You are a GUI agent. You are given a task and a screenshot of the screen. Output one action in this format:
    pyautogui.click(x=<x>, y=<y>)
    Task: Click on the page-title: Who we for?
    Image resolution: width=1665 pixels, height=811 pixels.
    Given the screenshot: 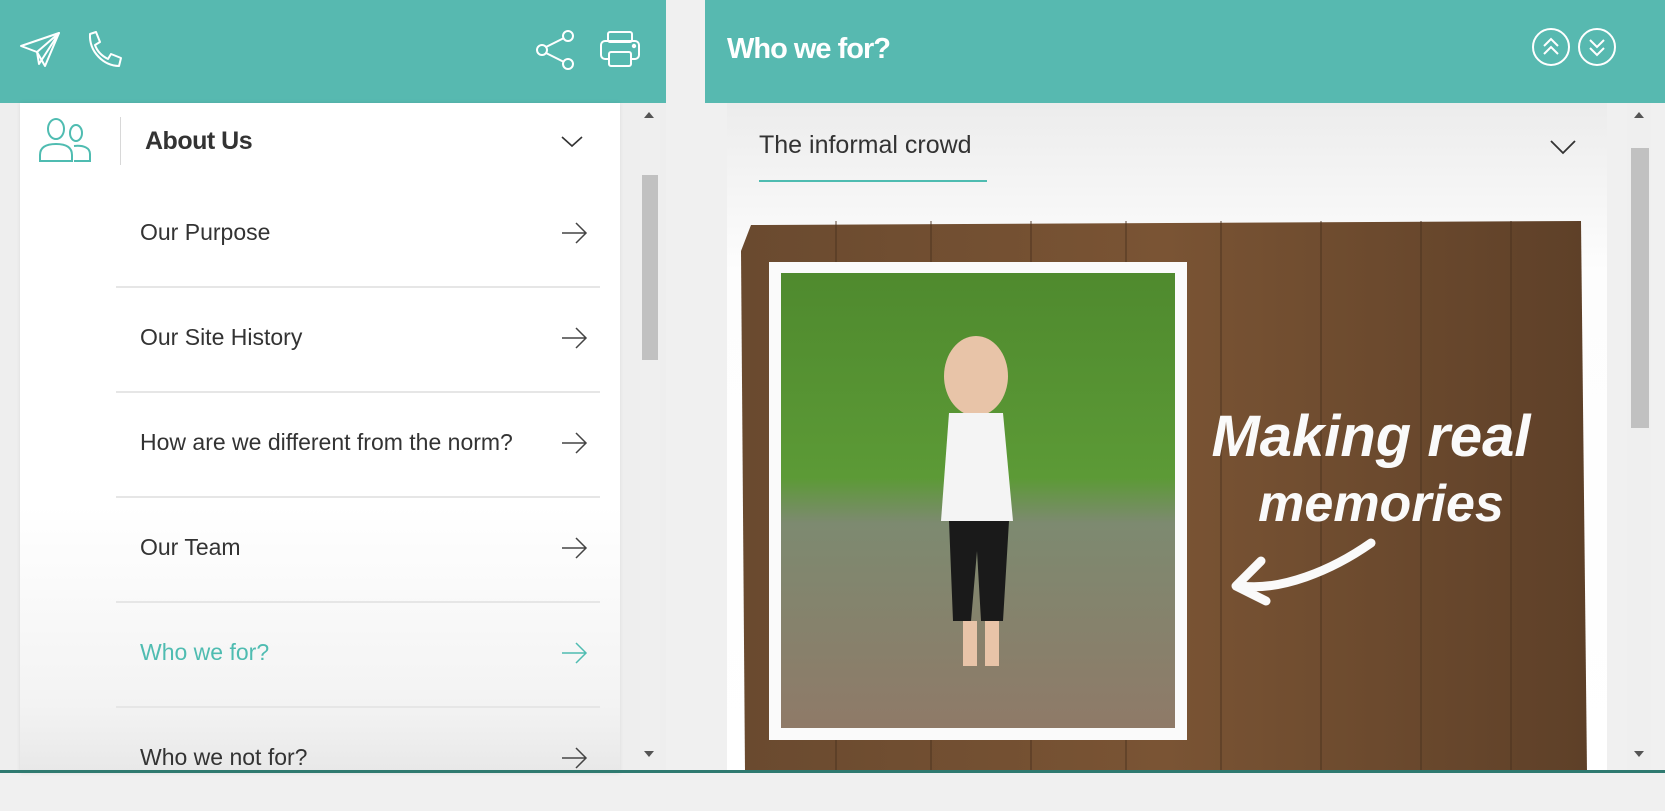 What is the action you would take?
    pyautogui.click(x=809, y=49)
    